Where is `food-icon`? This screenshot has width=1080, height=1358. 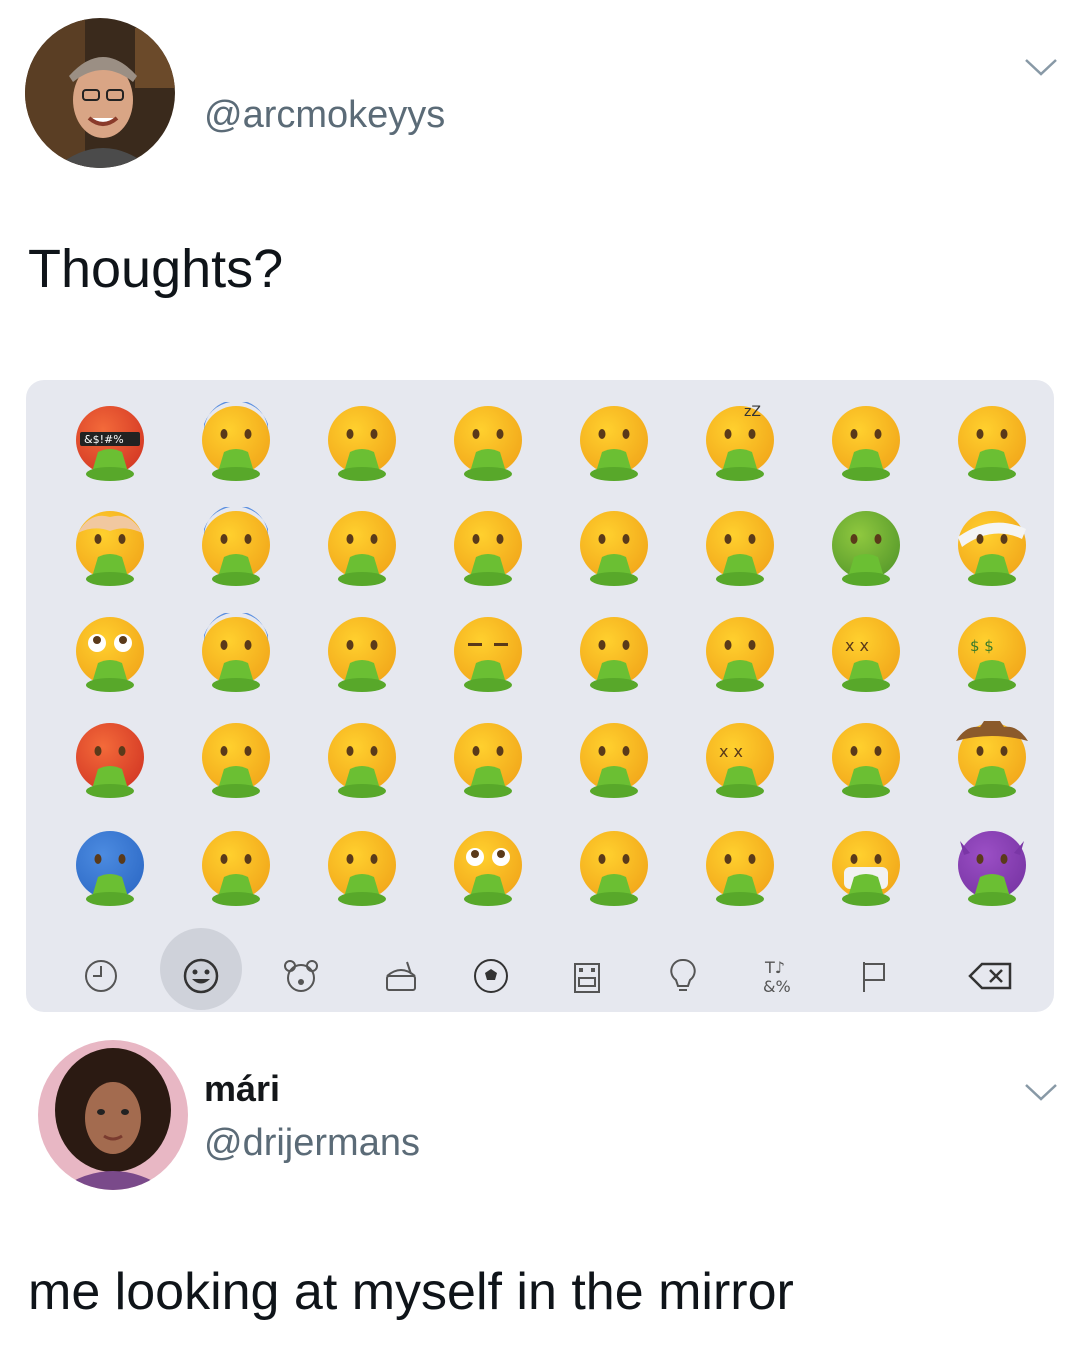 food-icon is located at coordinates (401, 976).